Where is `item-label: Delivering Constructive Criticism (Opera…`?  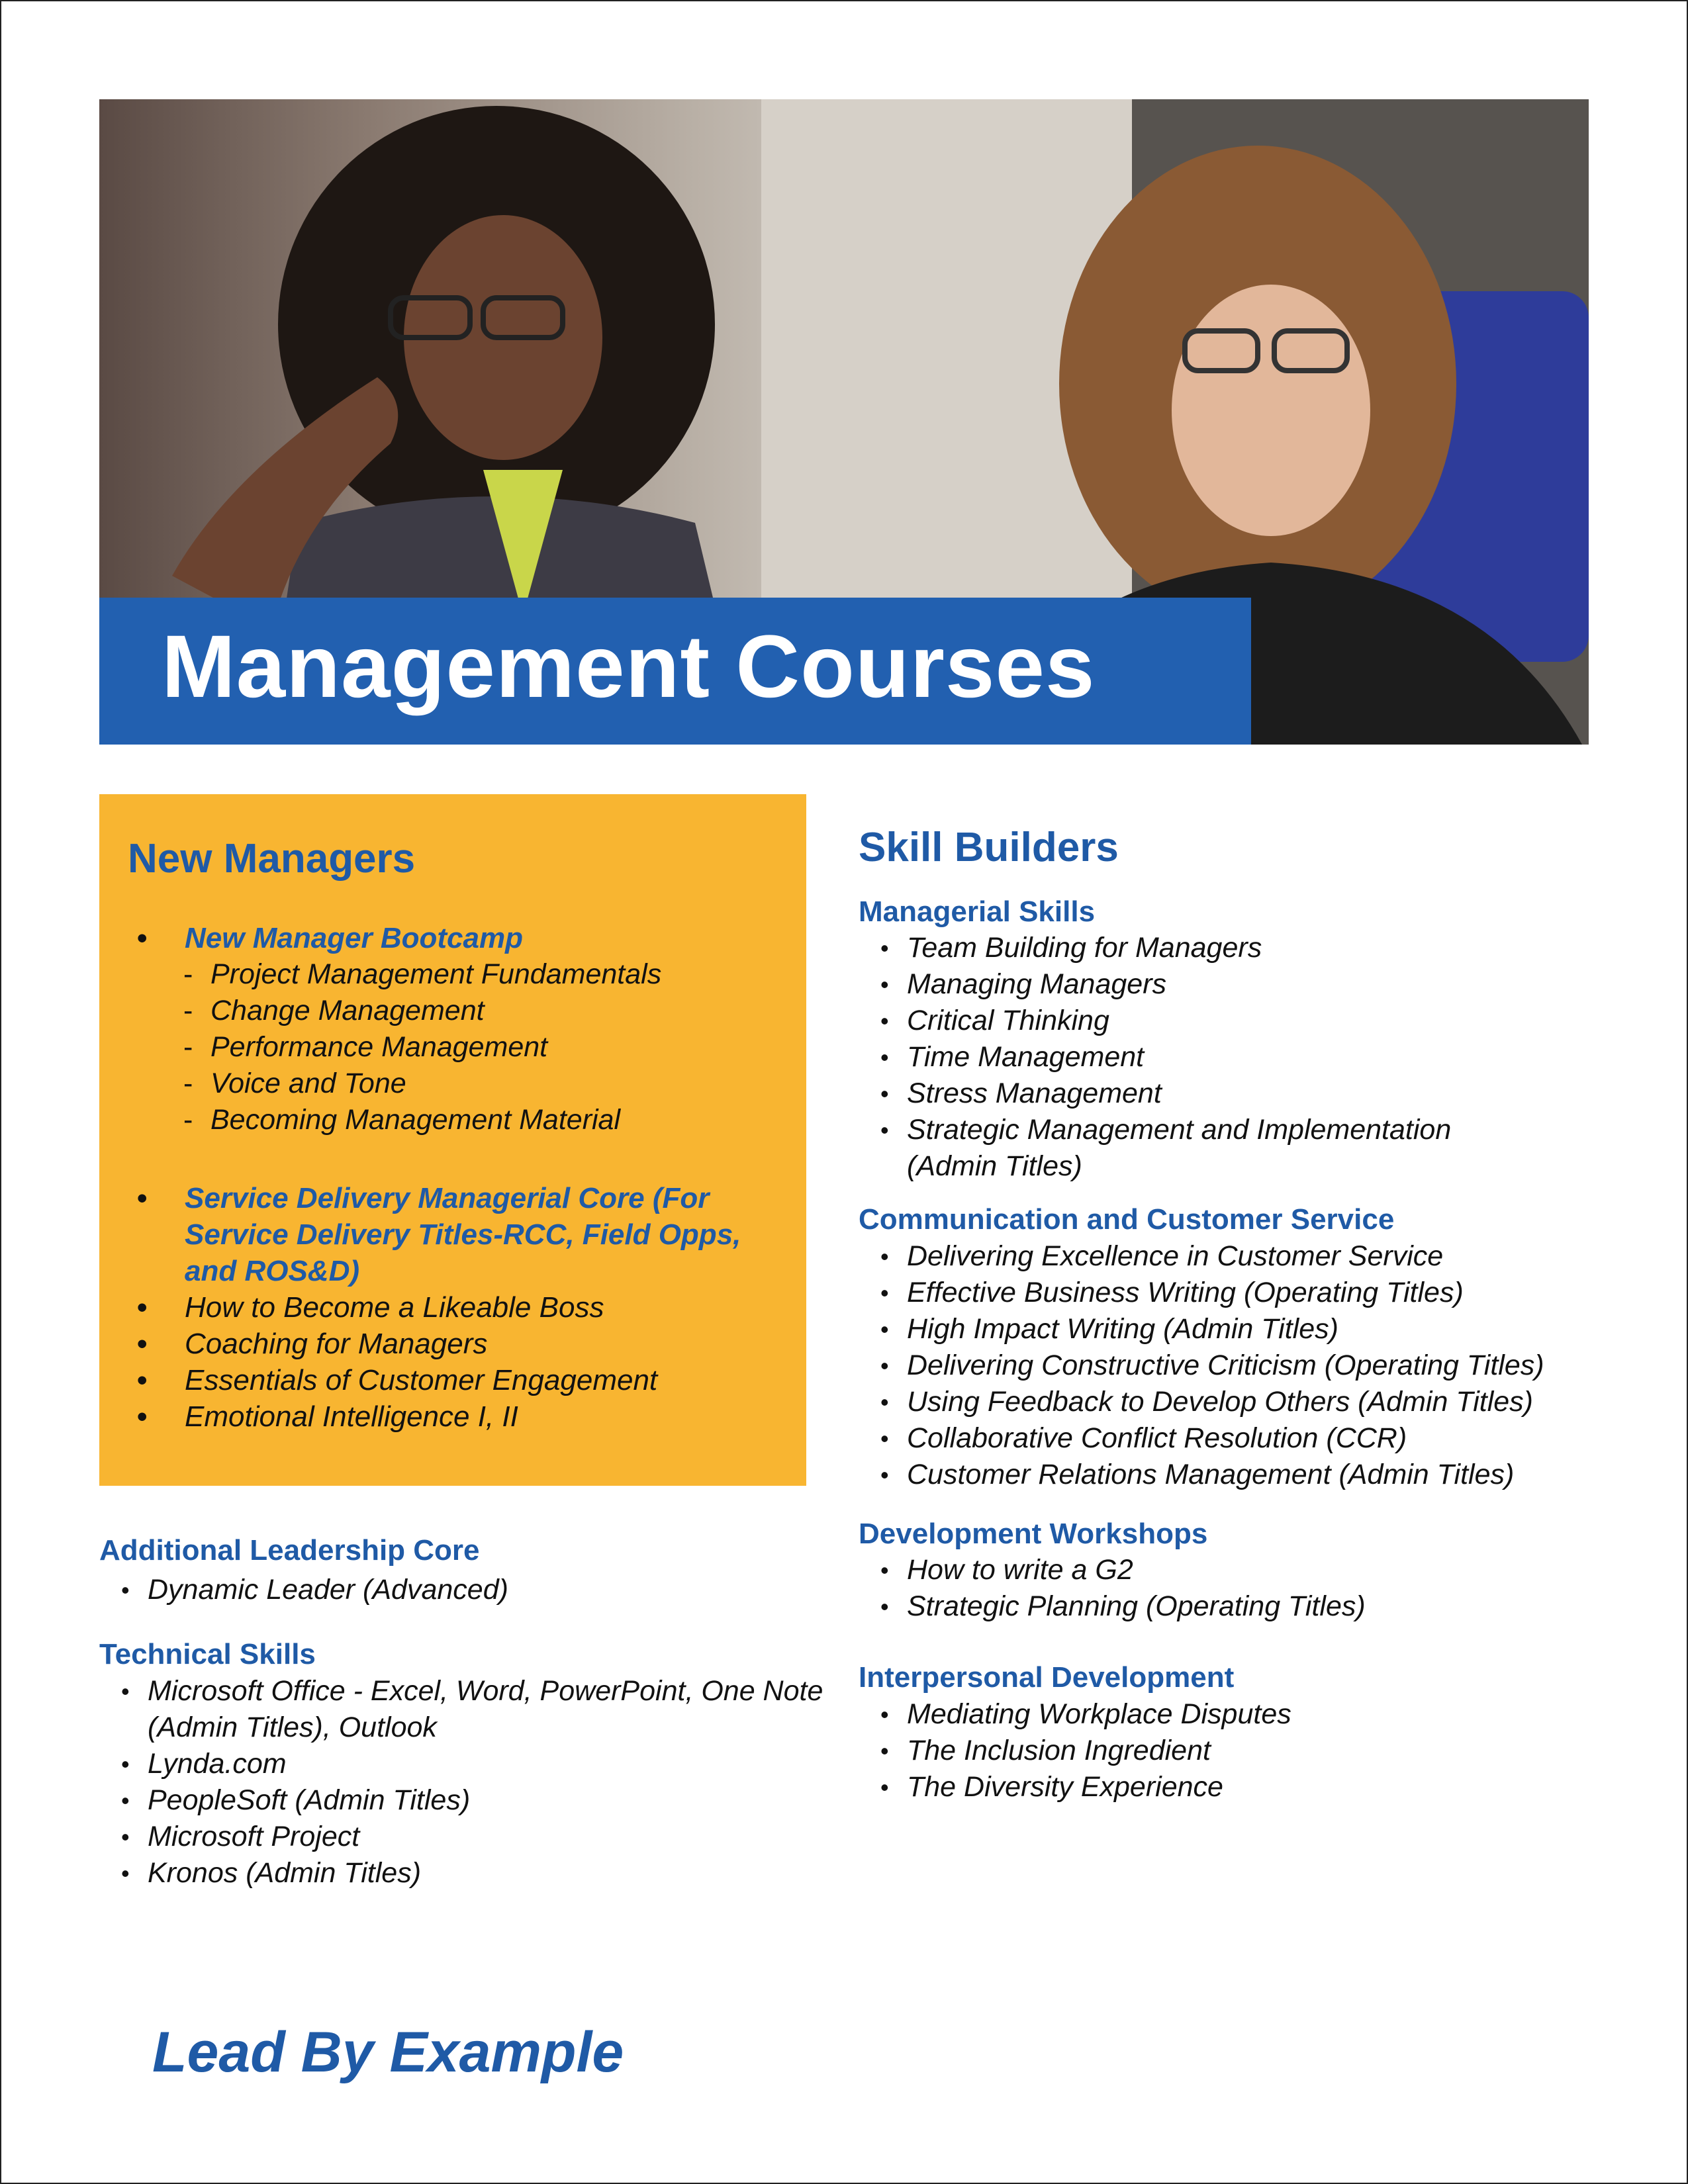
item-label: Delivering Constructive Criticism (Opera… is located at coordinates (1225, 1365).